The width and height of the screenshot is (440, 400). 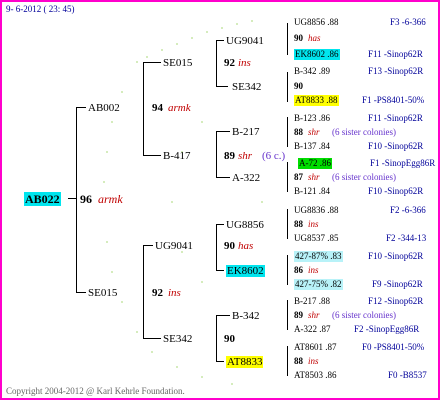 What do you see at coordinates (316, 238) in the screenshot?
I see `gen4-4-c: UG8537 .85` at bounding box center [316, 238].